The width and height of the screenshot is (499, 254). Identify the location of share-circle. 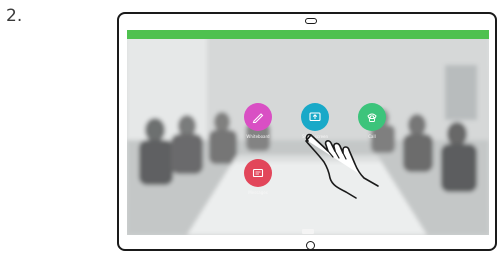
(315, 117).